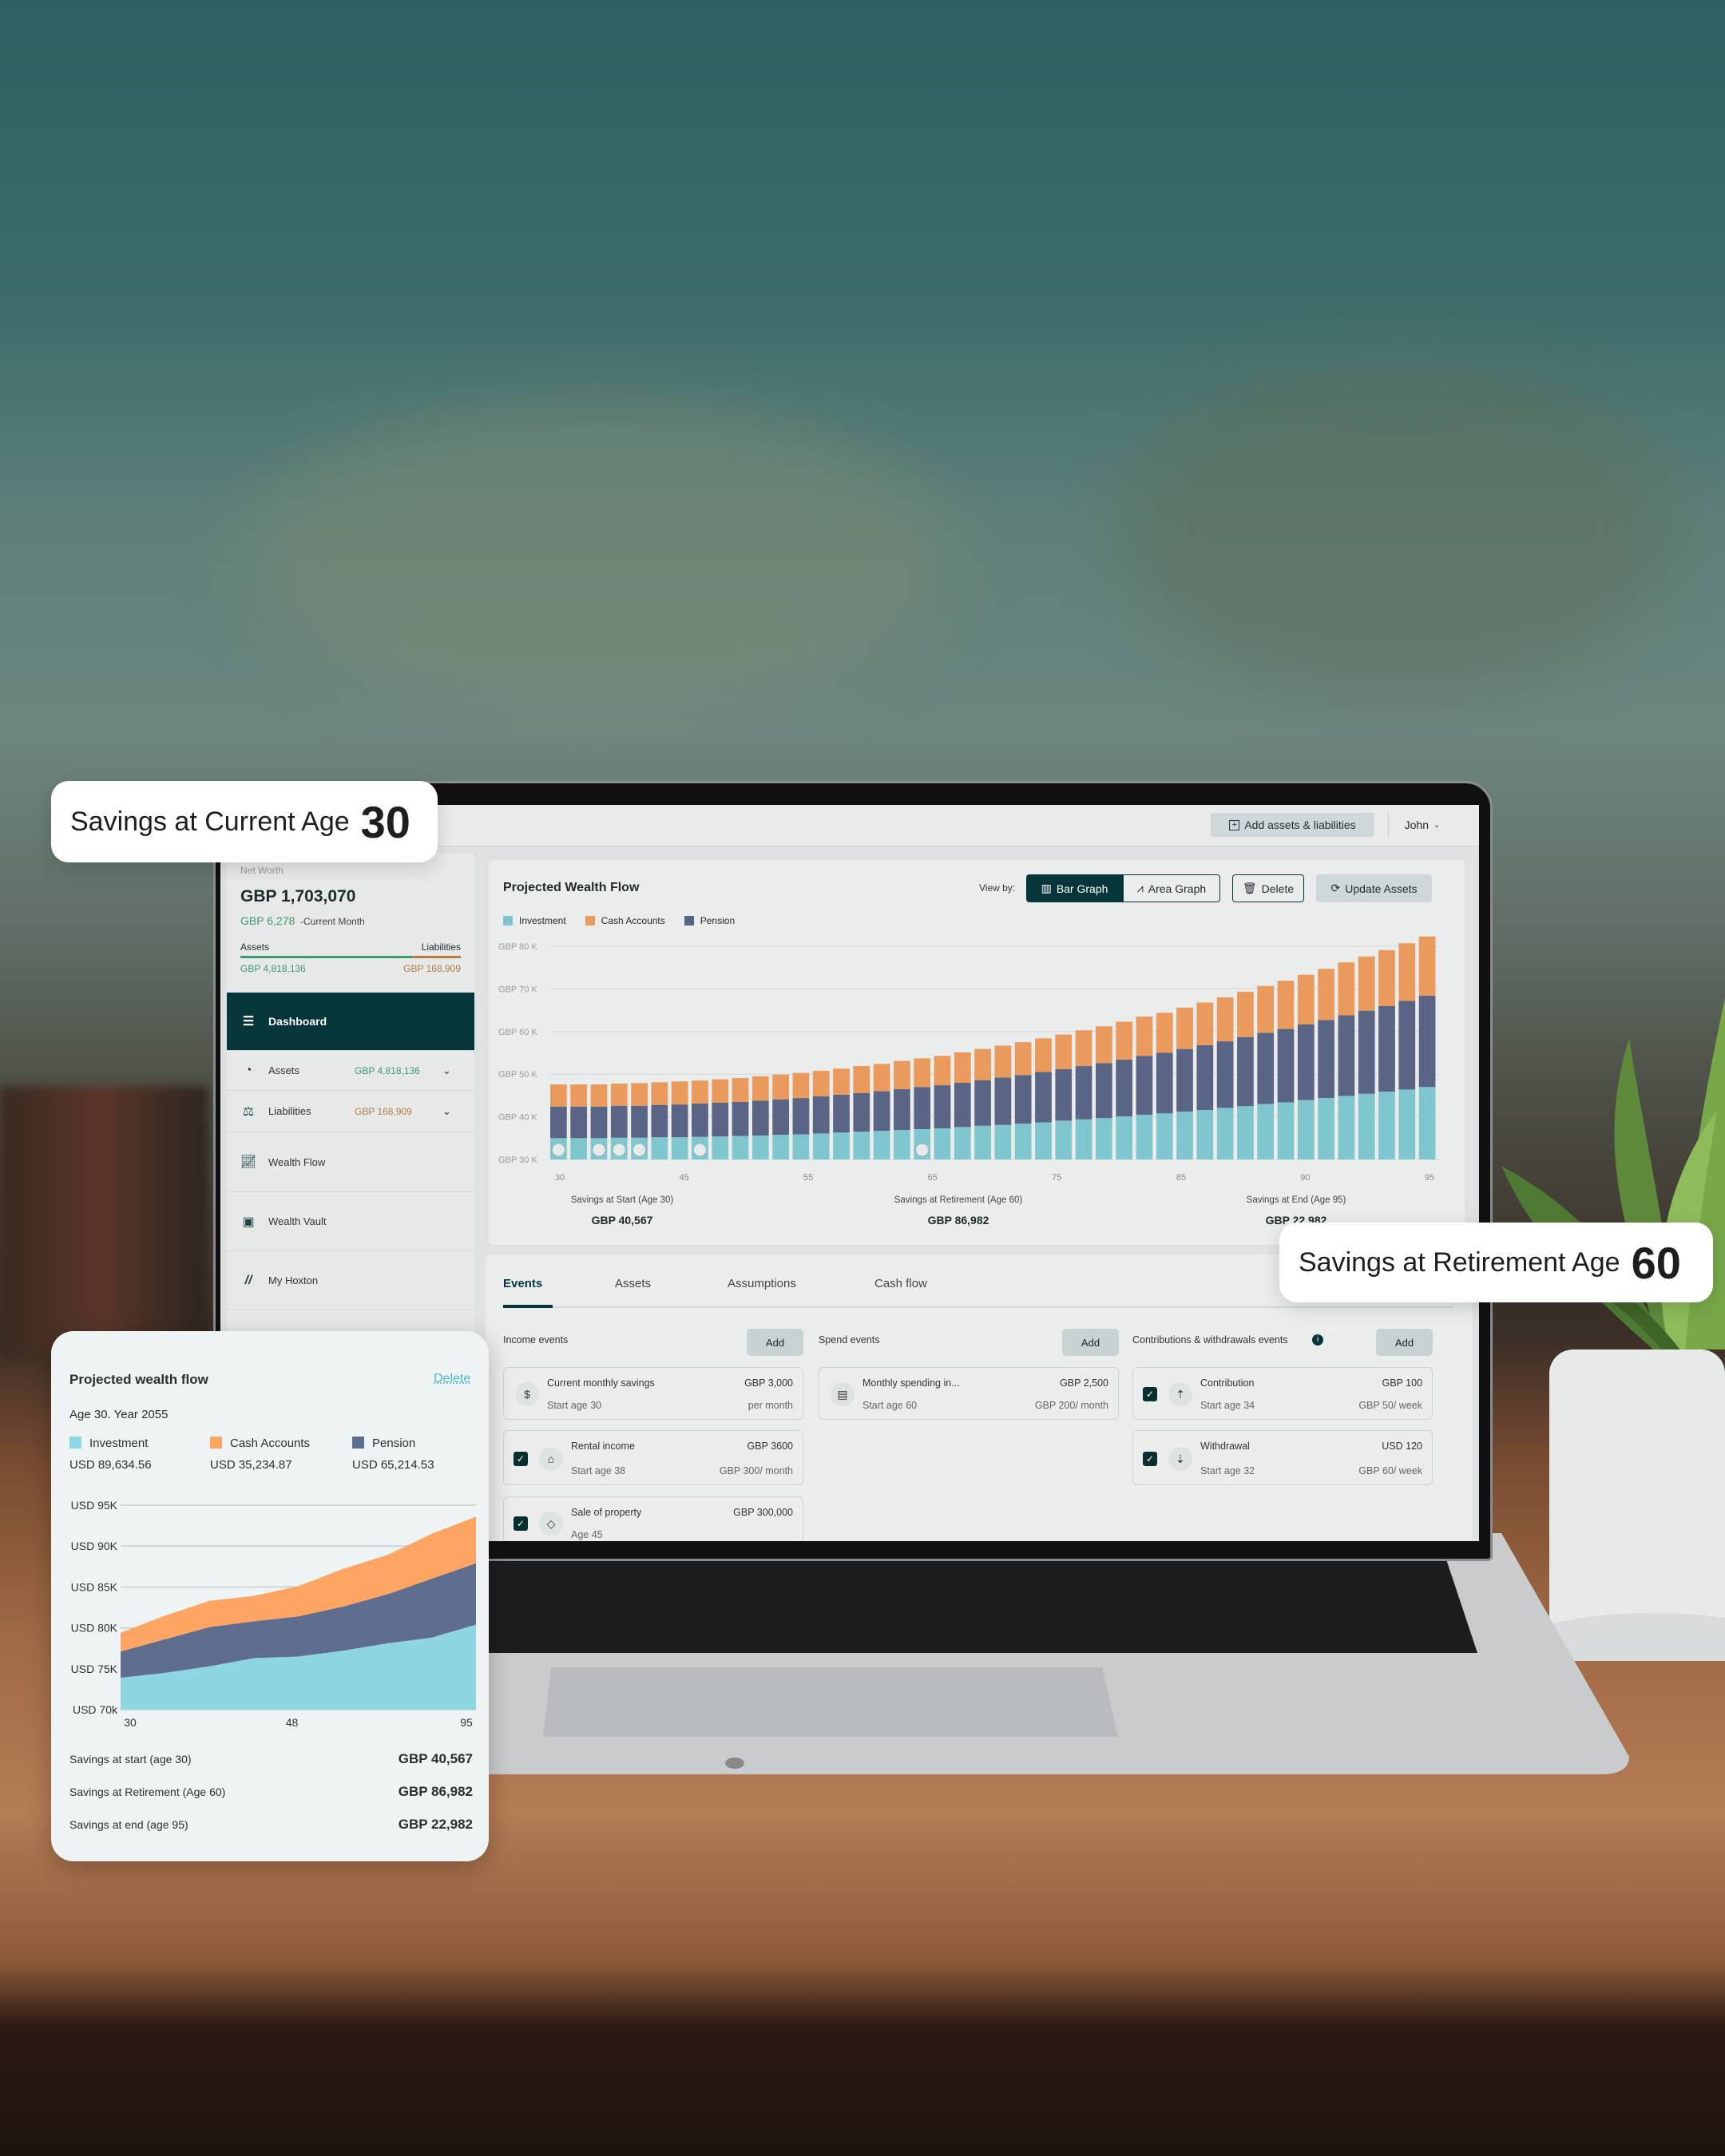 This screenshot has width=1725, height=2156. I want to click on tab-assumptions: Assumptions, so click(762, 1283).